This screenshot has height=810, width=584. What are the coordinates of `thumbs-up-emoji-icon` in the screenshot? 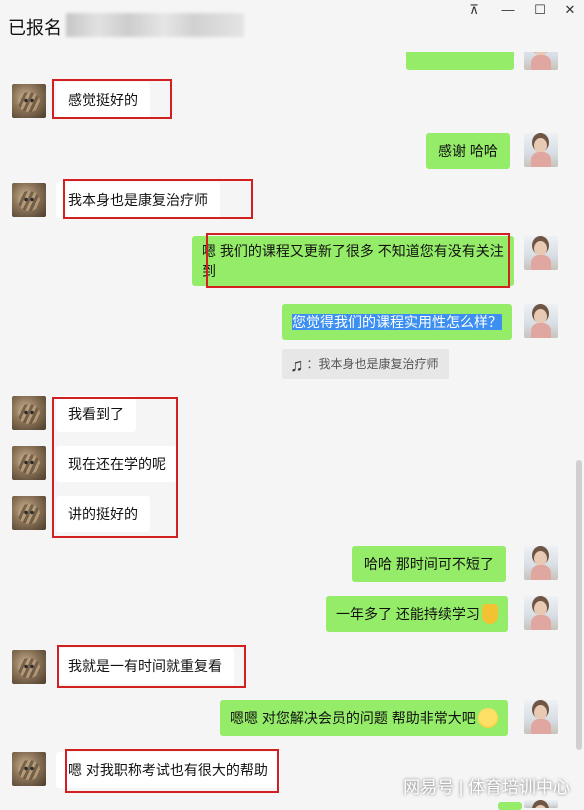 It's located at (489, 614).